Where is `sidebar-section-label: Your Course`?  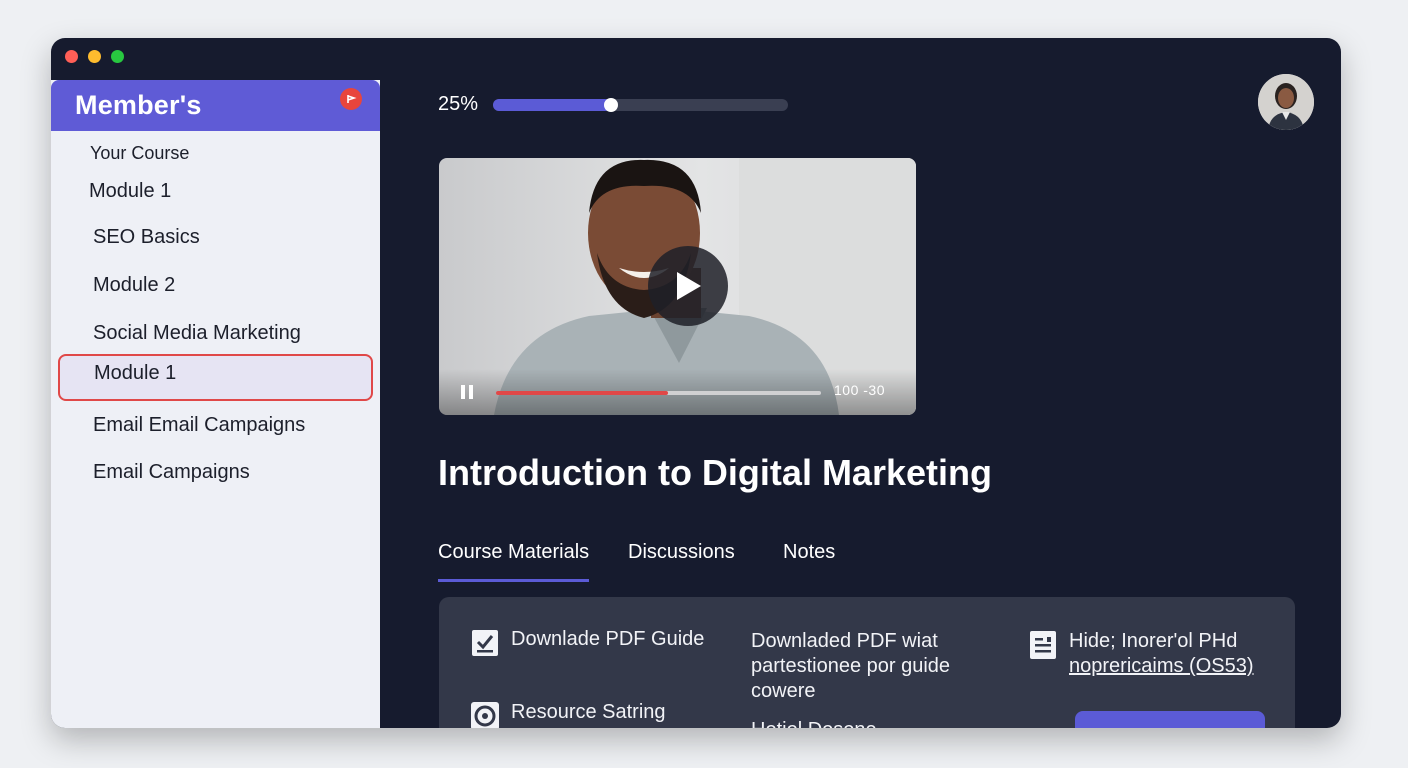
sidebar-section-label: Your Course is located at coordinates (140, 153).